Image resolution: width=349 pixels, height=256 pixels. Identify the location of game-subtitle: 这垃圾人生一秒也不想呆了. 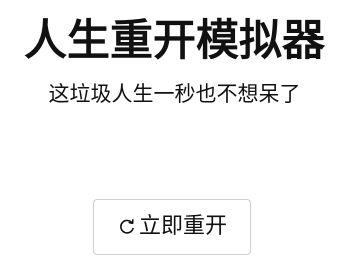
(174, 94).